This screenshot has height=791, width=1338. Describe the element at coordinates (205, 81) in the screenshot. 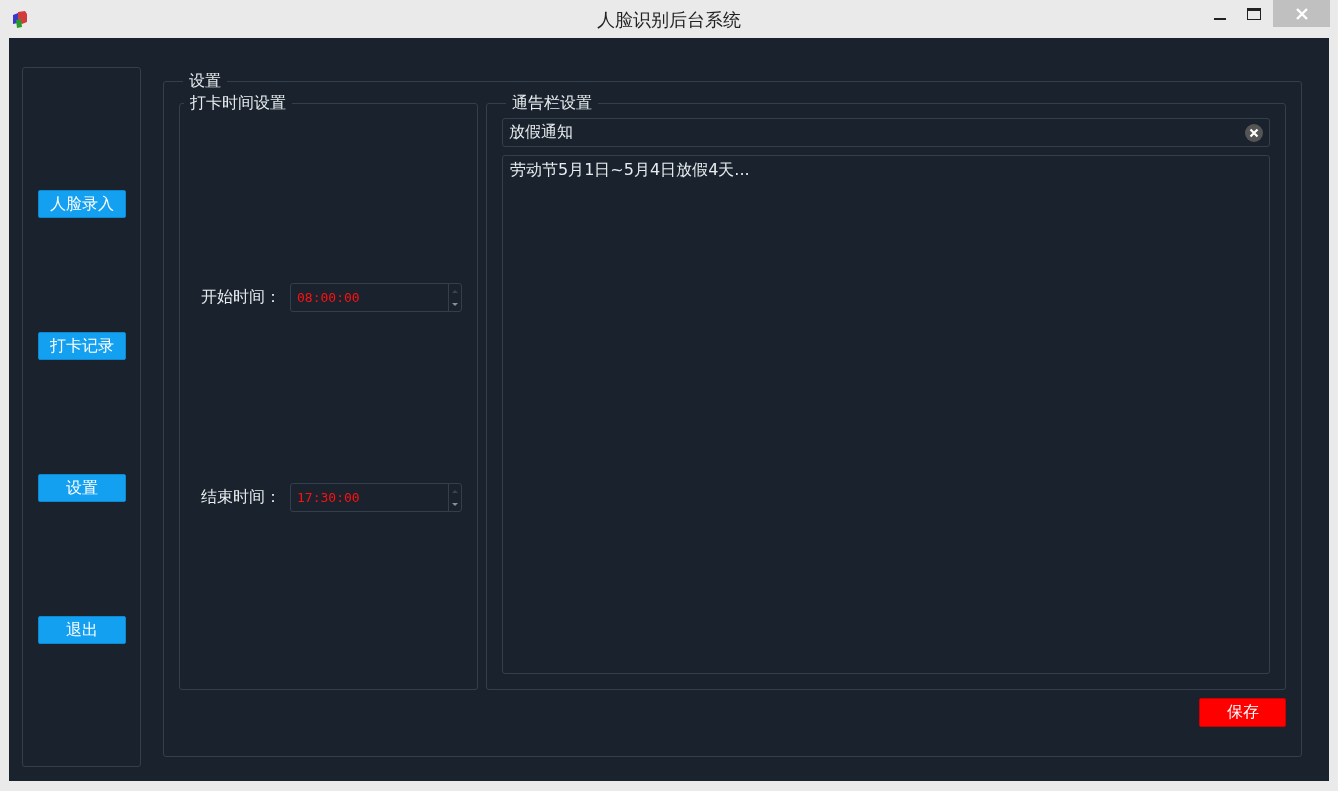

I see `group-title: 设置` at that location.